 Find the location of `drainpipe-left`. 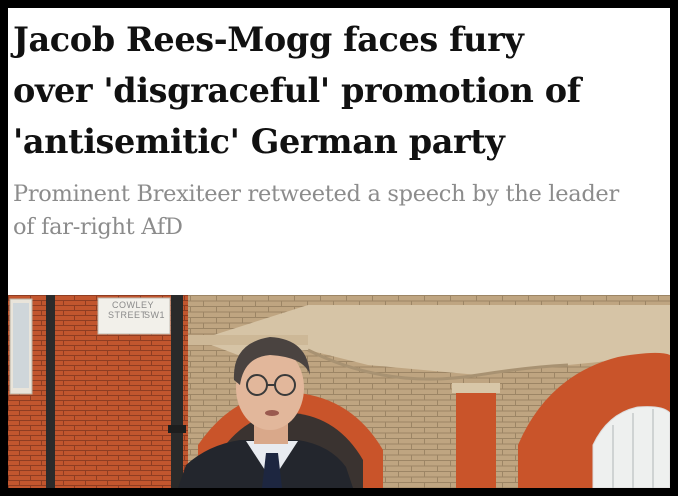

drainpipe-left is located at coordinates (50, 391).